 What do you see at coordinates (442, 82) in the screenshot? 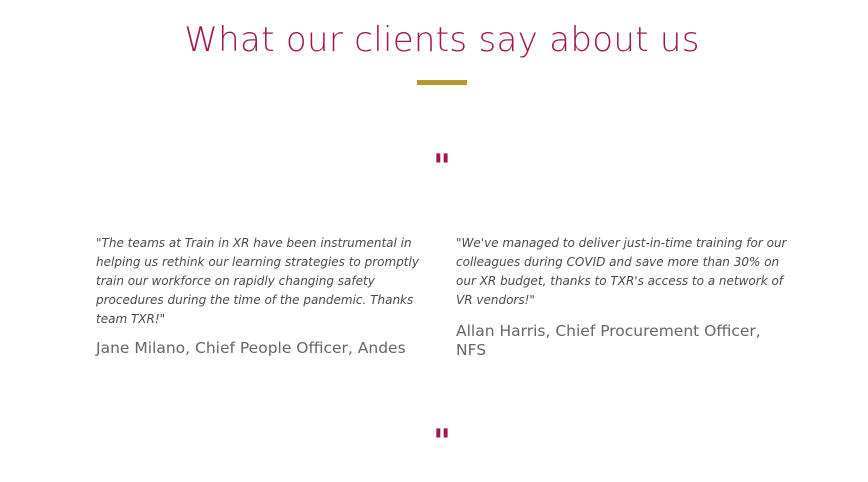
I see `title-underline-divider` at bounding box center [442, 82].